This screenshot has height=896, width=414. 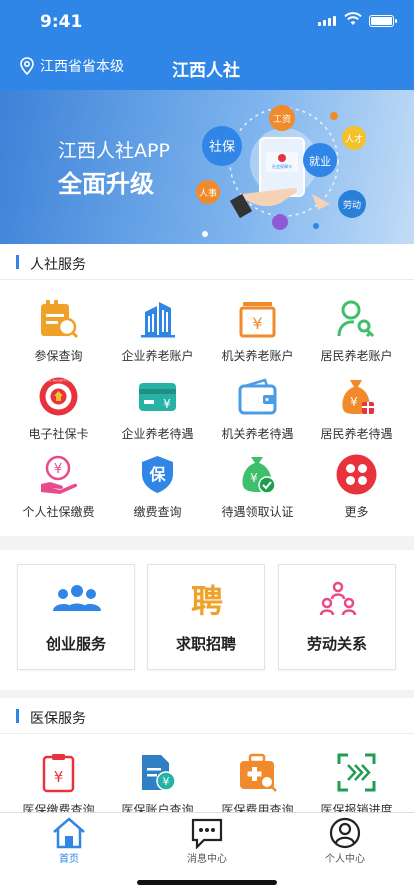 I want to click on home-icon, so click(x=69, y=833).